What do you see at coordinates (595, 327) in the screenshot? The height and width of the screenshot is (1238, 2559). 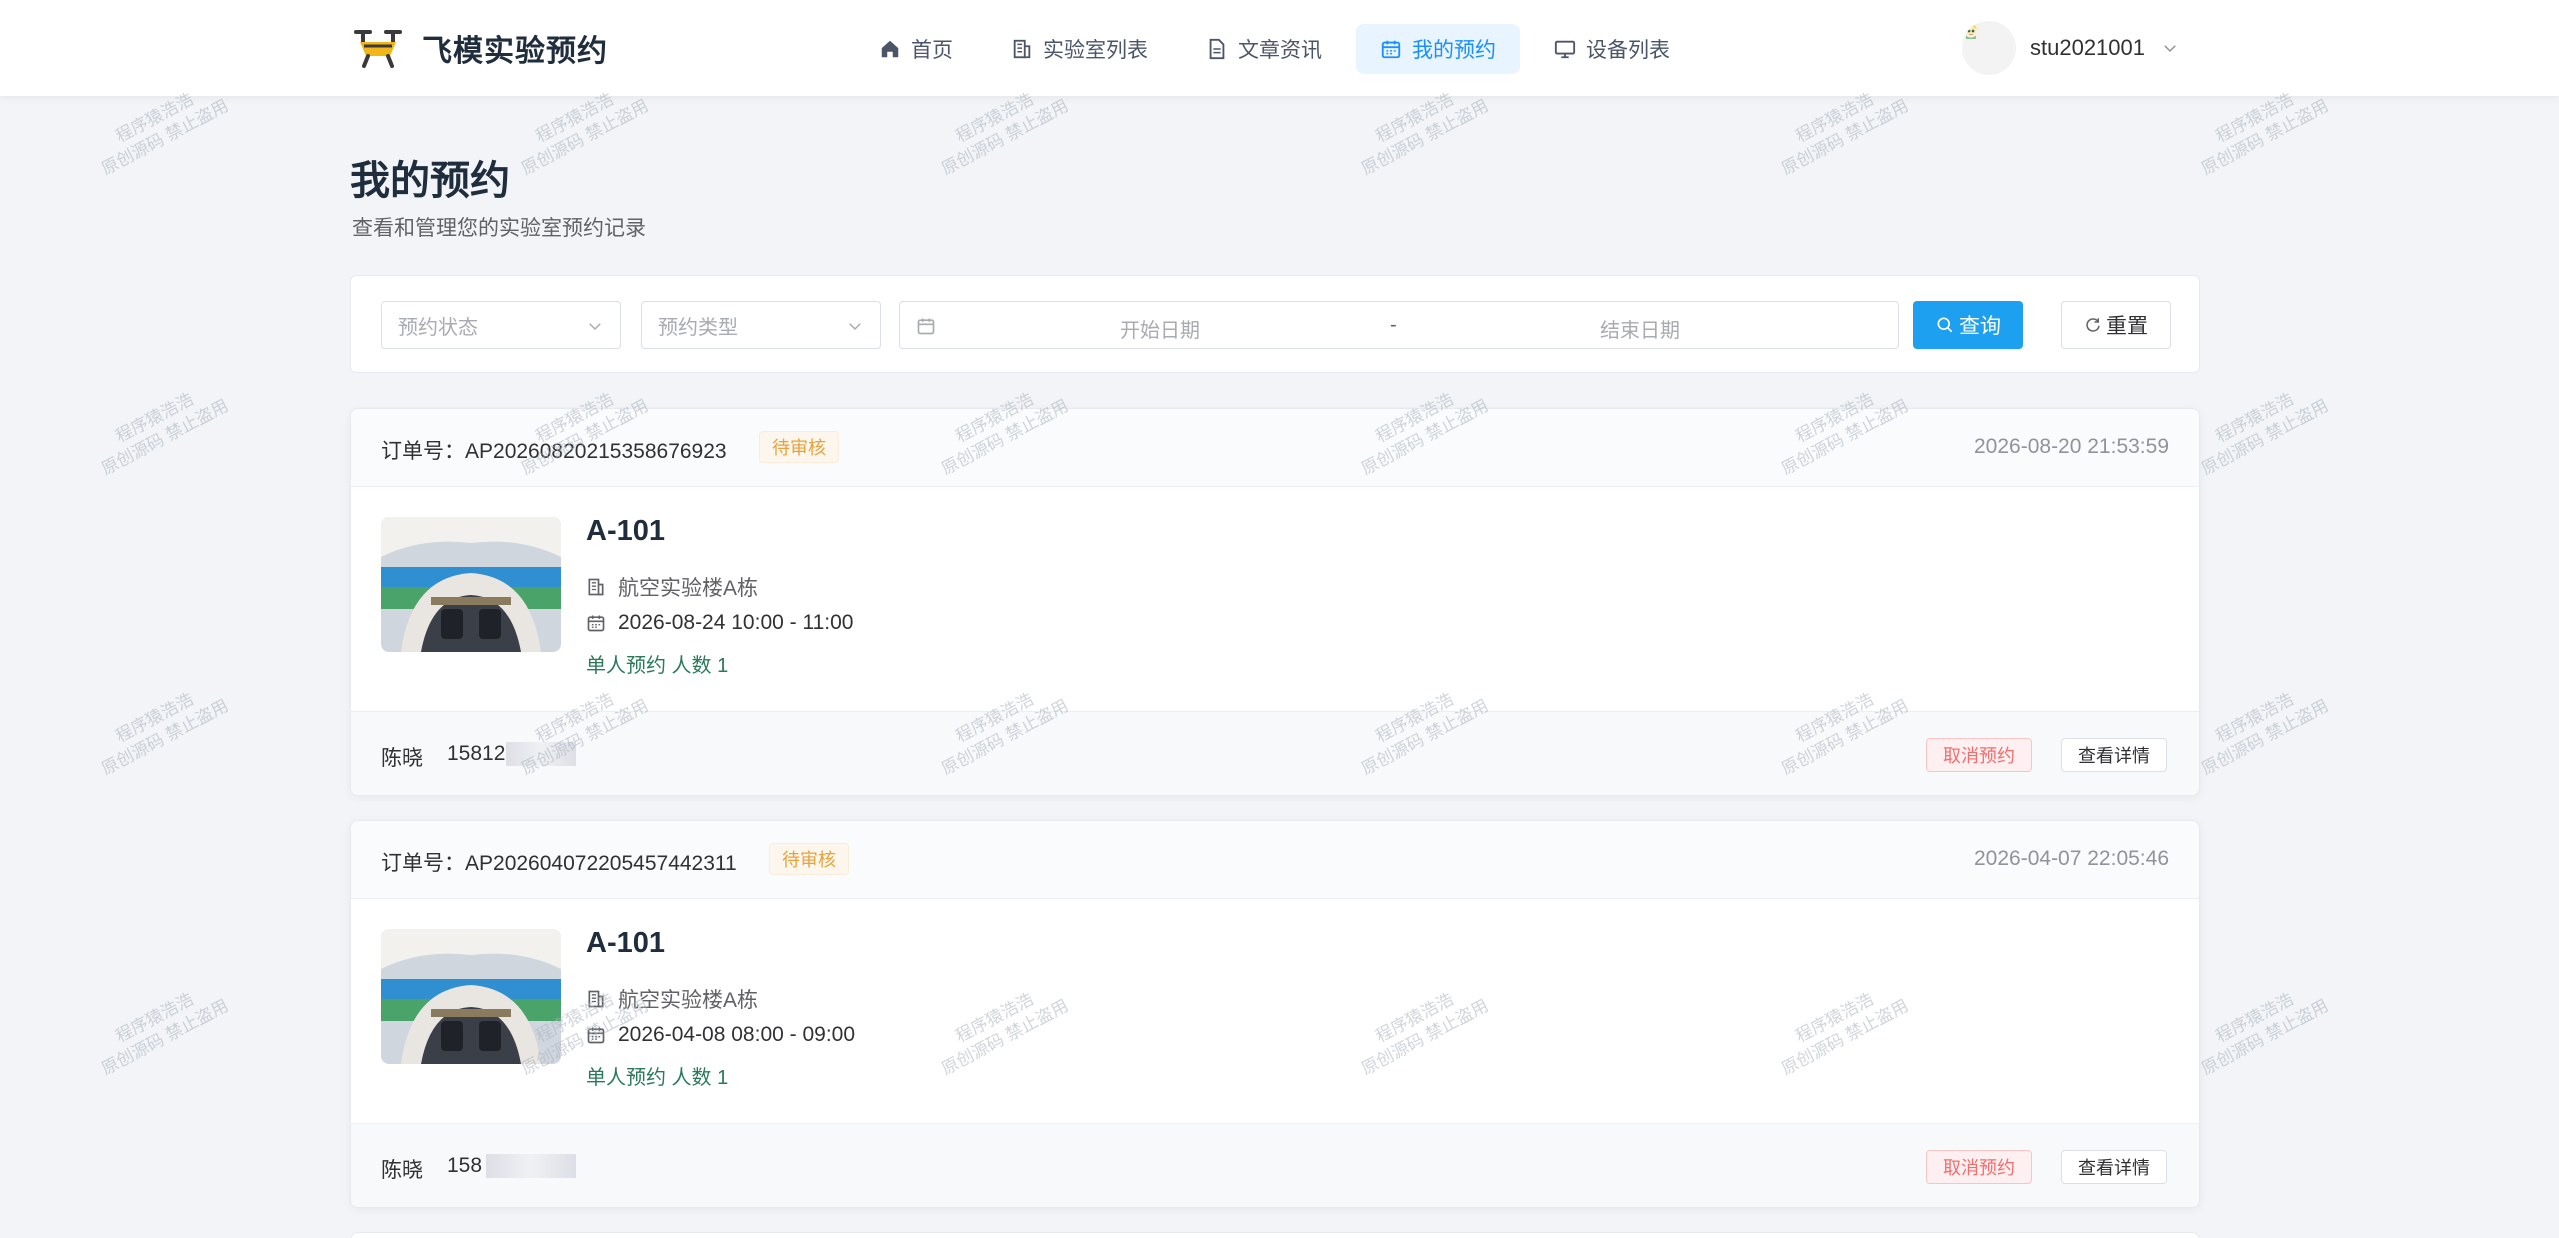 I see `chevron-down-icon` at bounding box center [595, 327].